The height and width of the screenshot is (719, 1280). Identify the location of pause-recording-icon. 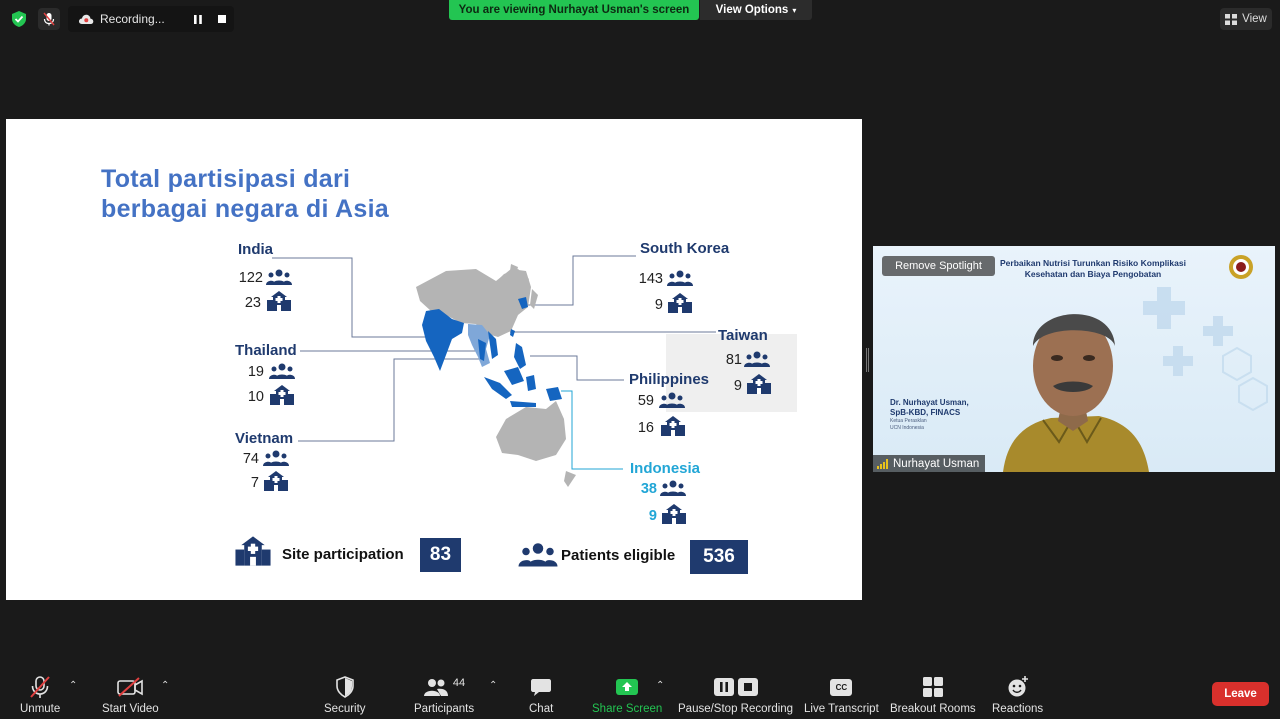
(198, 19).